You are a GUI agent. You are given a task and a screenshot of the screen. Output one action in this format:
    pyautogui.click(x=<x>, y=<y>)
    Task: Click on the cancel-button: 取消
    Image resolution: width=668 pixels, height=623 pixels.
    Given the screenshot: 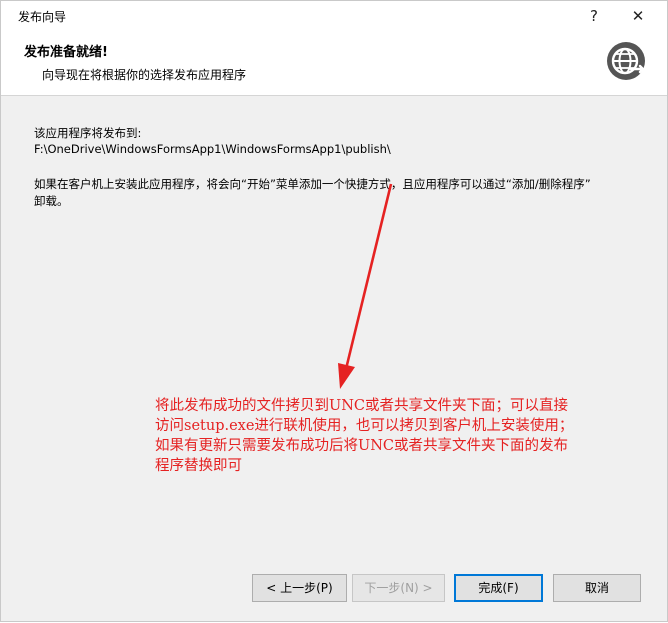 What is the action you would take?
    pyautogui.click(x=597, y=588)
    